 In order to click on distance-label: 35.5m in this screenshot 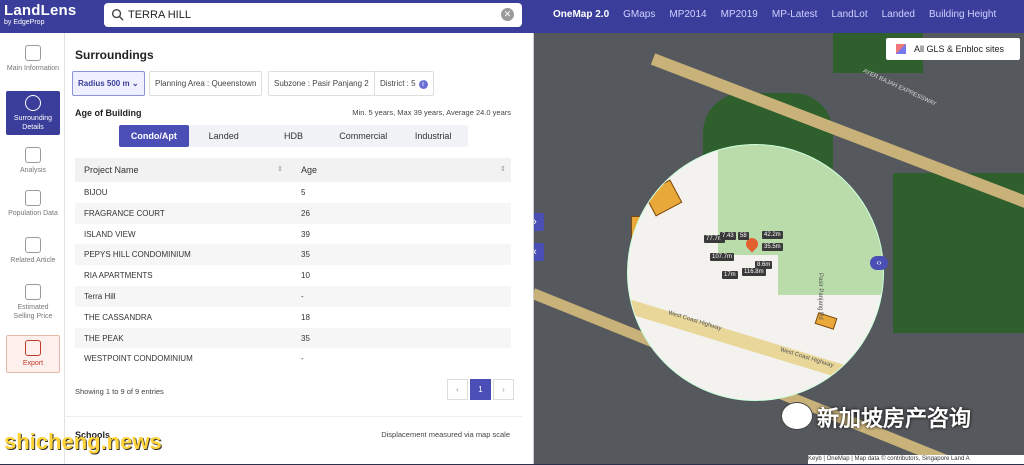, I will do `click(772, 247)`.